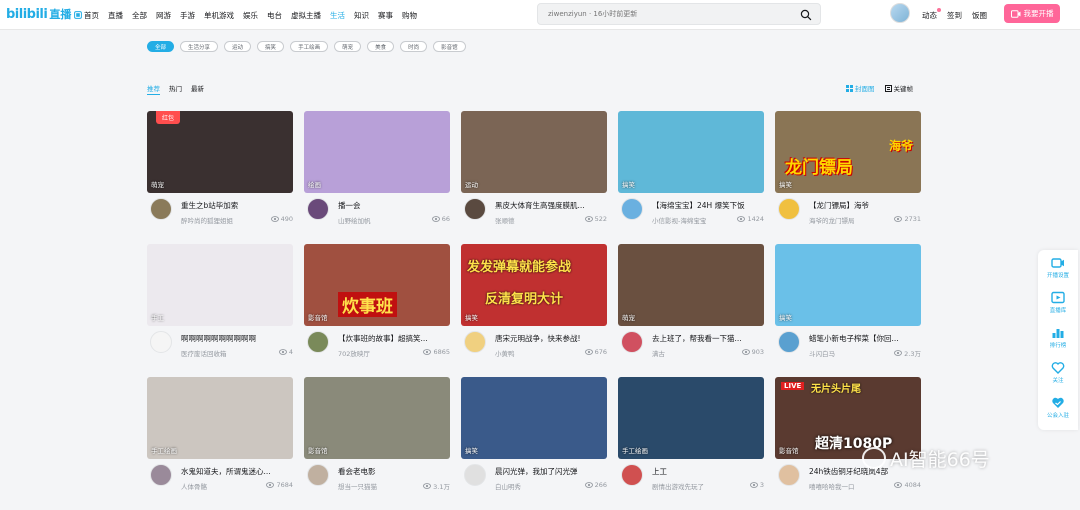 The width and height of the screenshot is (1080, 510). Describe the element at coordinates (1032, 13) in the screenshot. I see `go-live-button: 我要开播` at that location.